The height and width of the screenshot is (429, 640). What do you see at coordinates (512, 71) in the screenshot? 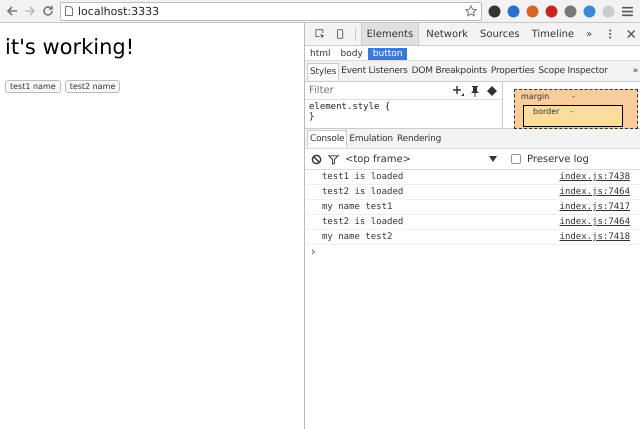
I see `sidebar-tab: Properties` at bounding box center [512, 71].